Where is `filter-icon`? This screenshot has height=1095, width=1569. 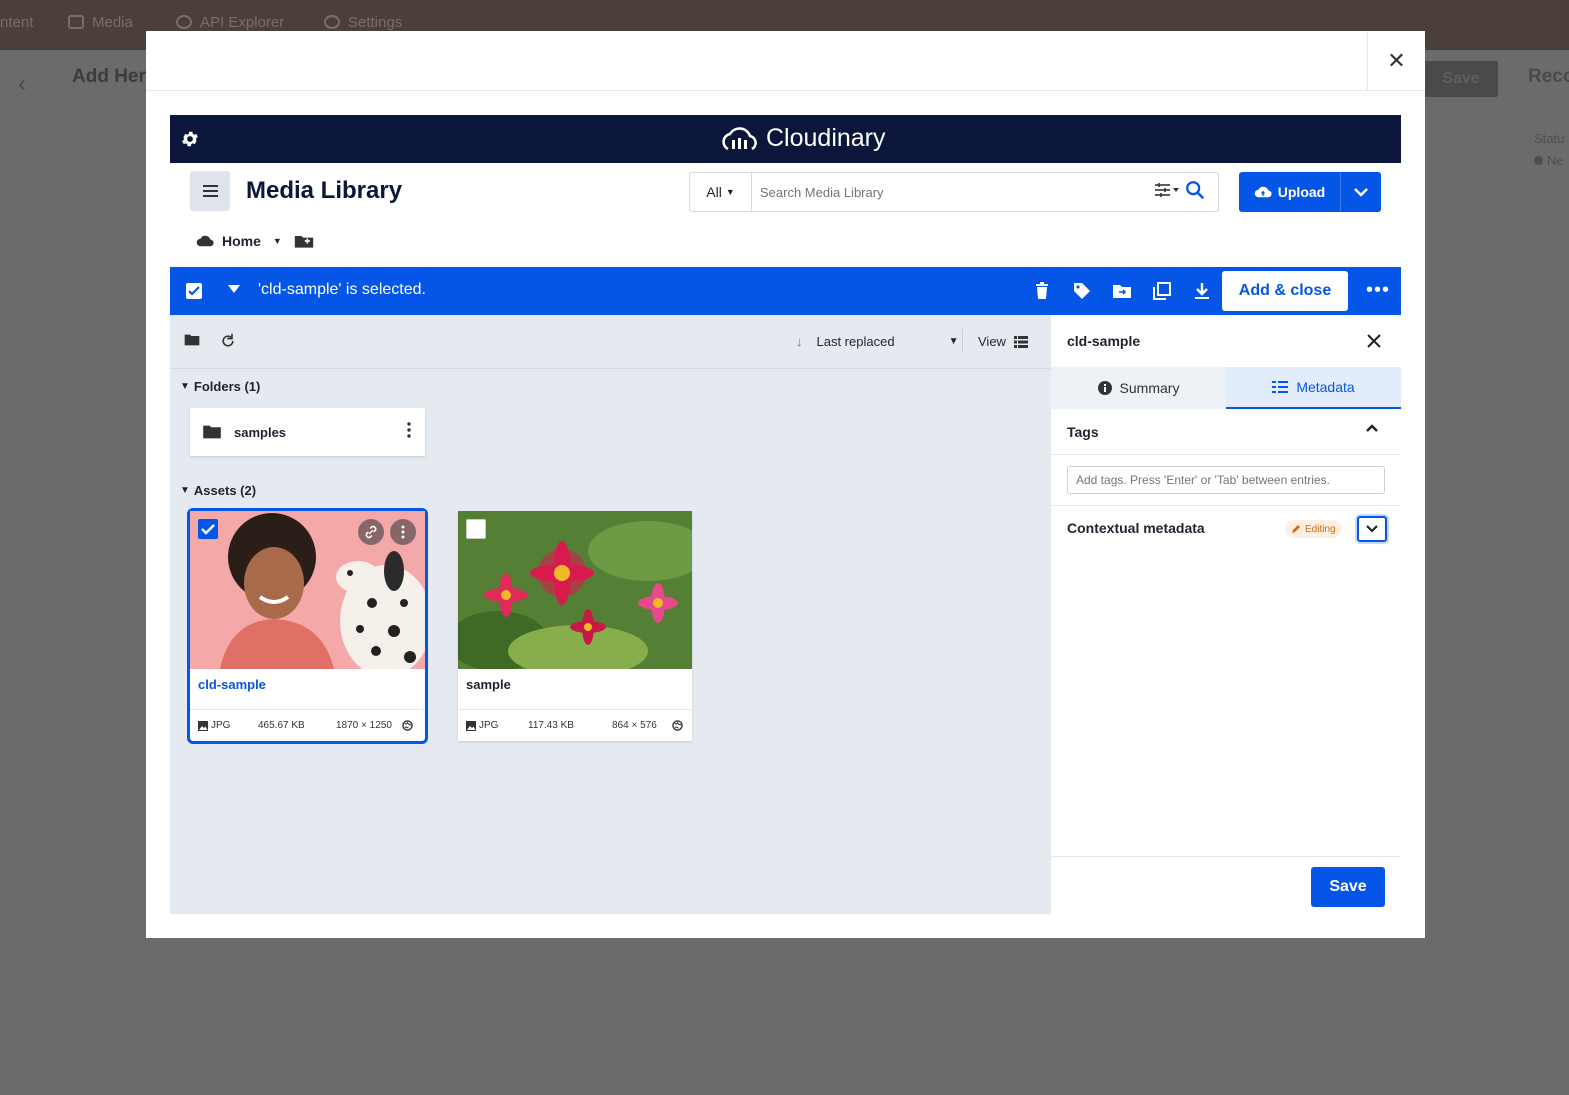 filter-icon is located at coordinates (1169, 192).